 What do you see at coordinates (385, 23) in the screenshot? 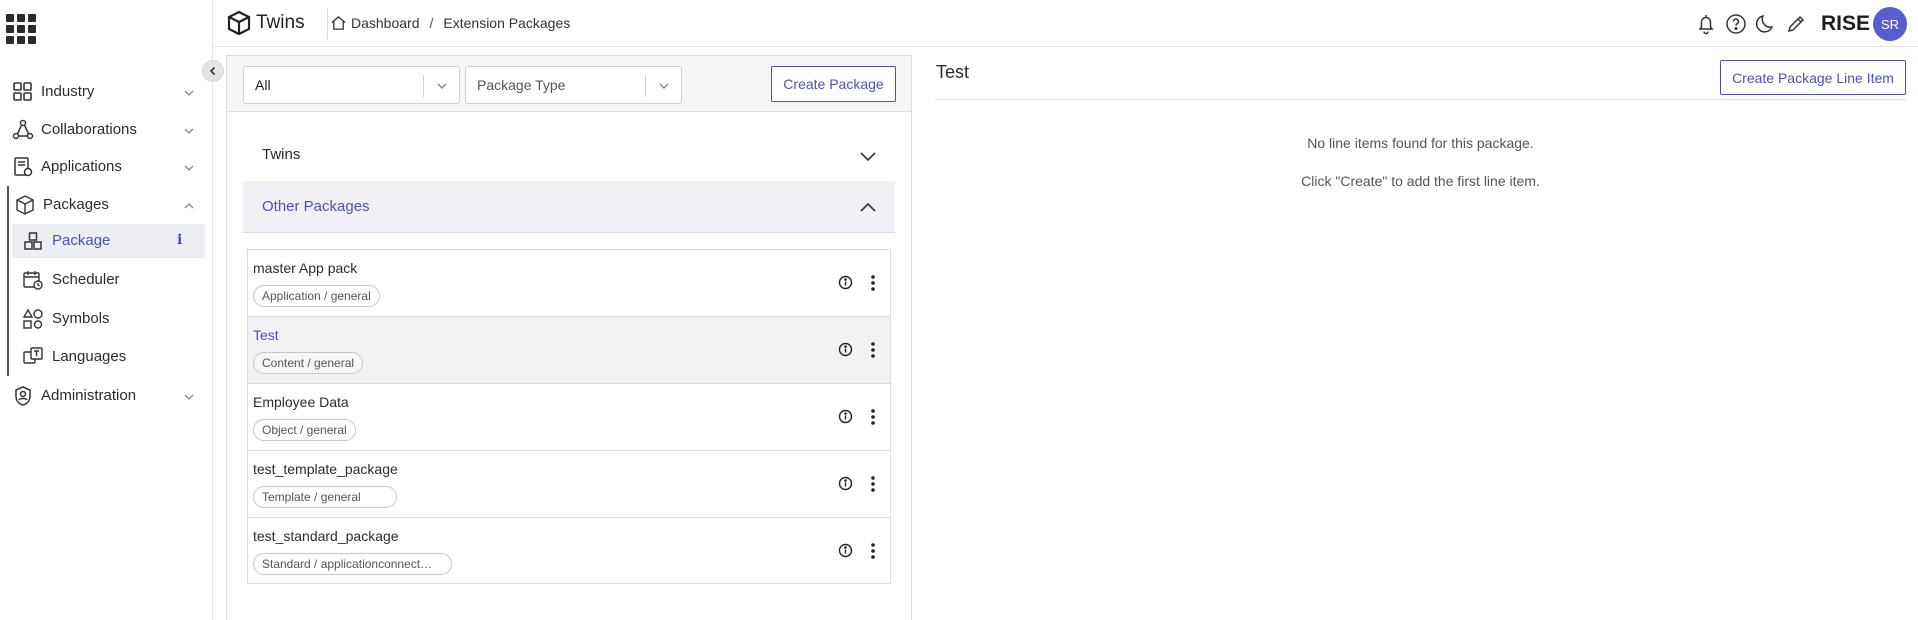
I see `breadcrumb-dashboard: Dashboard` at bounding box center [385, 23].